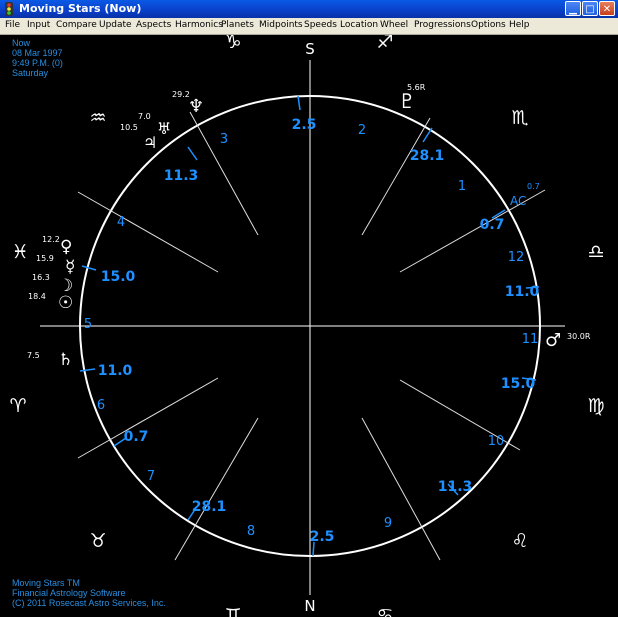 Image resolution: width=618 pixels, height=617 pixels. I want to click on leo-sign-icon: ♌, so click(519, 541).